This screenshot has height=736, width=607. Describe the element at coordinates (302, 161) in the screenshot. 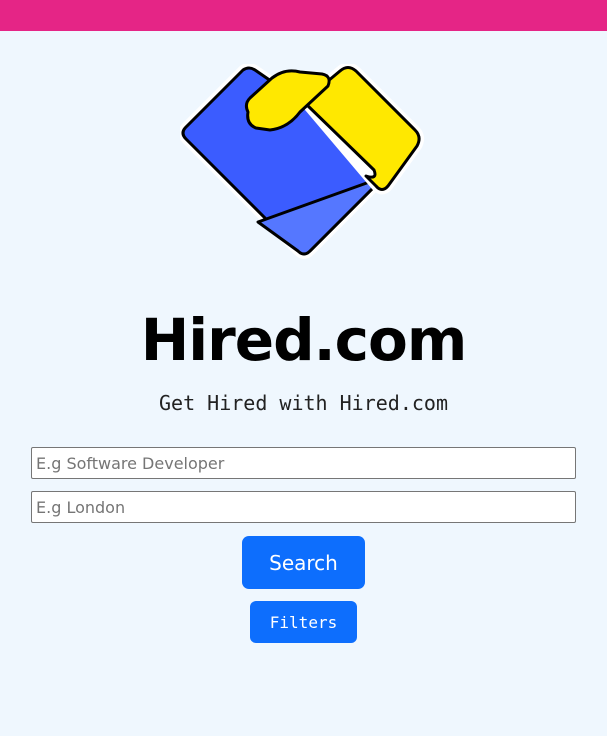

I see `handshake-heart-logo-icon` at that location.